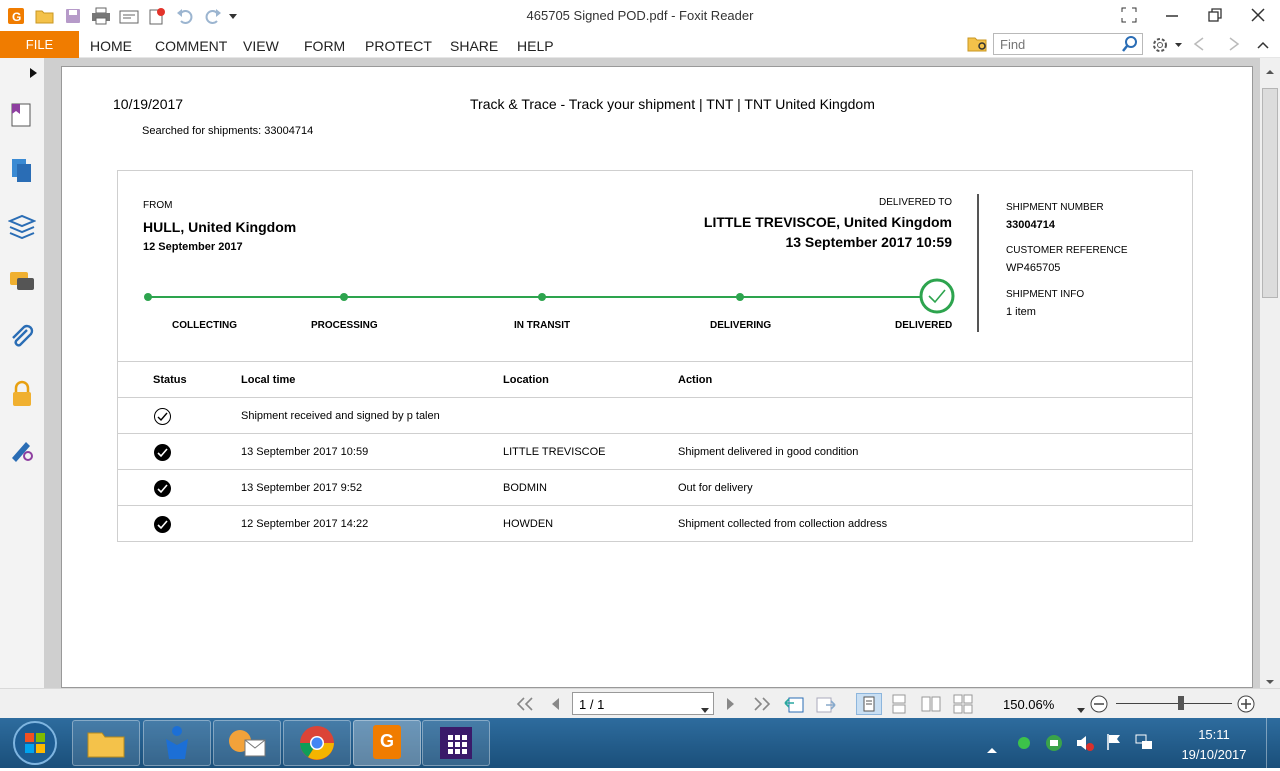 Image resolution: width=1280 pixels, height=771 pixels. What do you see at coordinates (317, 743) in the screenshot?
I see `taskbar-chrome-icon` at bounding box center [317, 743].